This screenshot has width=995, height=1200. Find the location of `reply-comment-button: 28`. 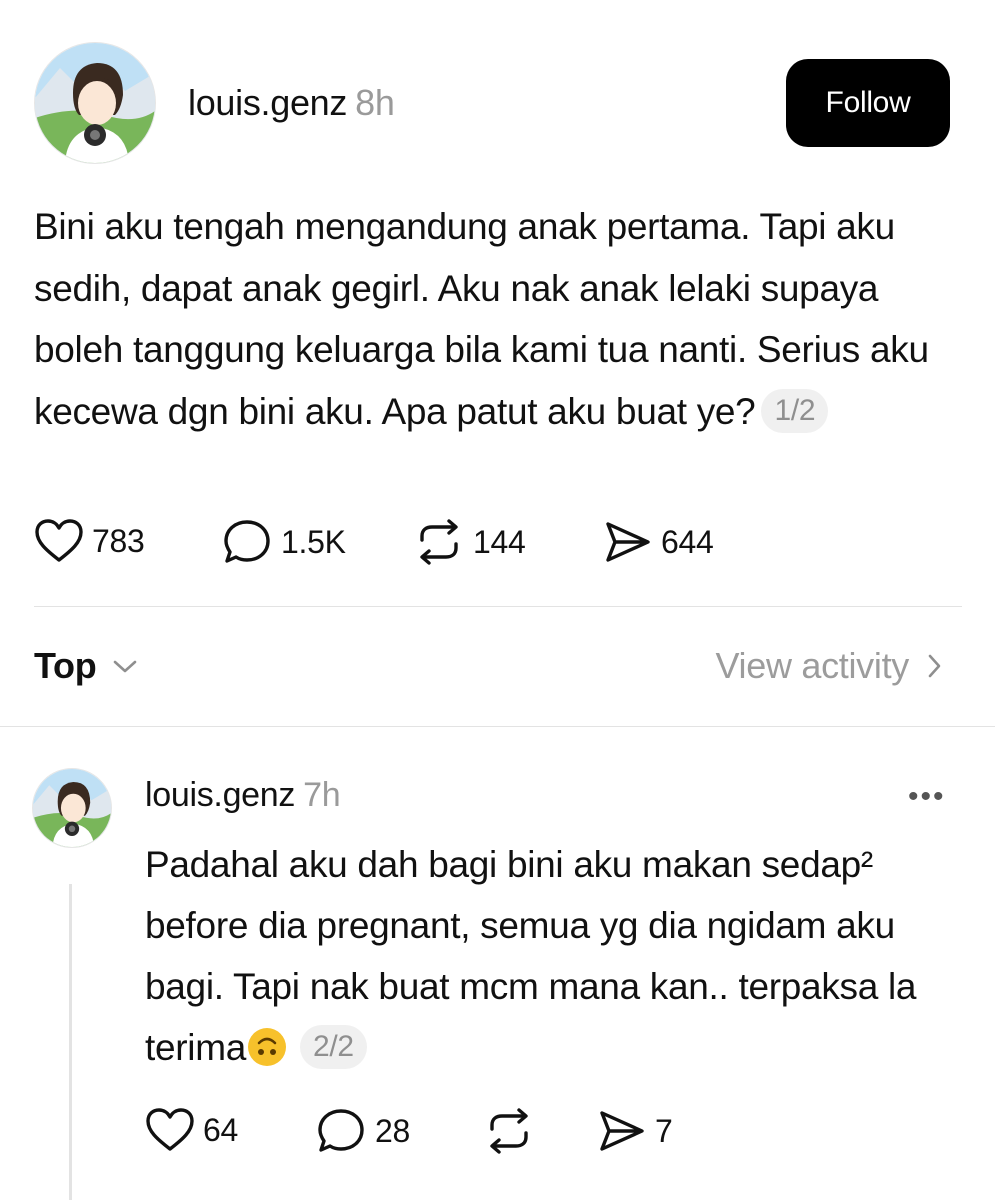

reply-comment-button: 28 is located at coordinates (363, 1131).